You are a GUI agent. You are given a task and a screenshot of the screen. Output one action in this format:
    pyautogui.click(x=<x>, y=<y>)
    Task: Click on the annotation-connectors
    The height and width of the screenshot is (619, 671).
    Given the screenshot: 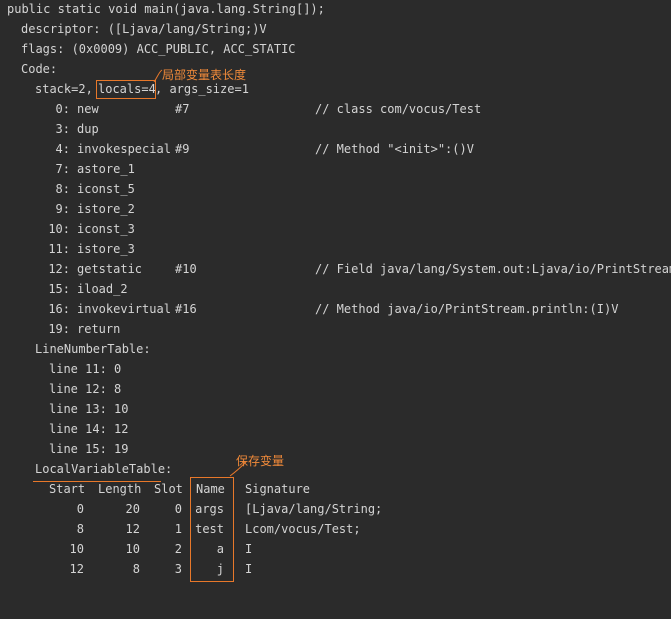 What is the action you would take?
    pyautogui.click(x=200, y=273)
    